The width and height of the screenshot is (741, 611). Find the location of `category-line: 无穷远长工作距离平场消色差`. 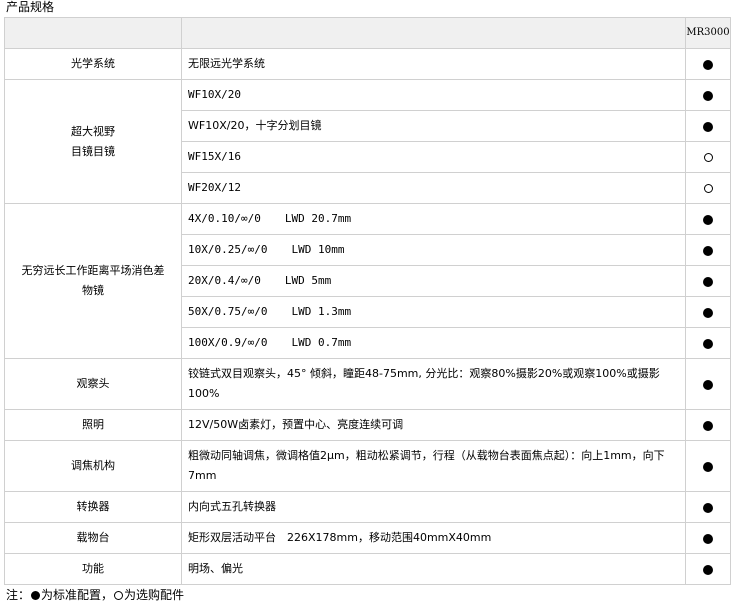

category-line: 无穷远长工作距离平场消色差 is located at coordinates (93, 270).